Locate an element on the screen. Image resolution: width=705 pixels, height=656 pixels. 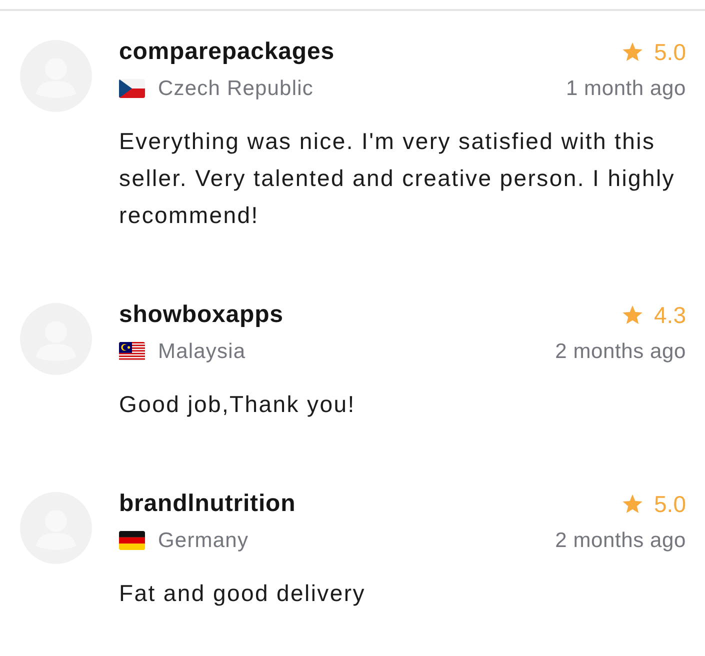
review-text: Good job,Thank you! is located at coordinates (237, 404).